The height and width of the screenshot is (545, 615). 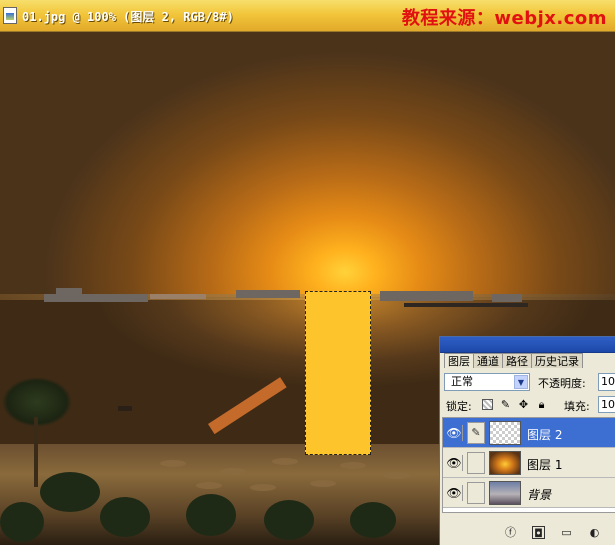 What do you see at coordinates (529, 404) in the screenshot?
I see `lock-fill-row: 锁定: ✎ ✥ 🔒︎ 填充: 100` at bounding box center [529, 404].